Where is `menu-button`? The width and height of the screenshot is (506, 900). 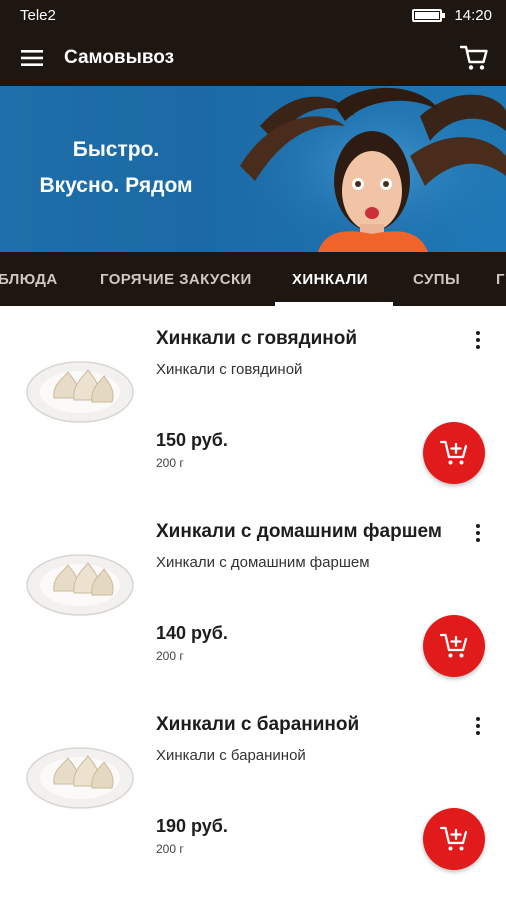 menu-button is located at coordinates (32, 58).